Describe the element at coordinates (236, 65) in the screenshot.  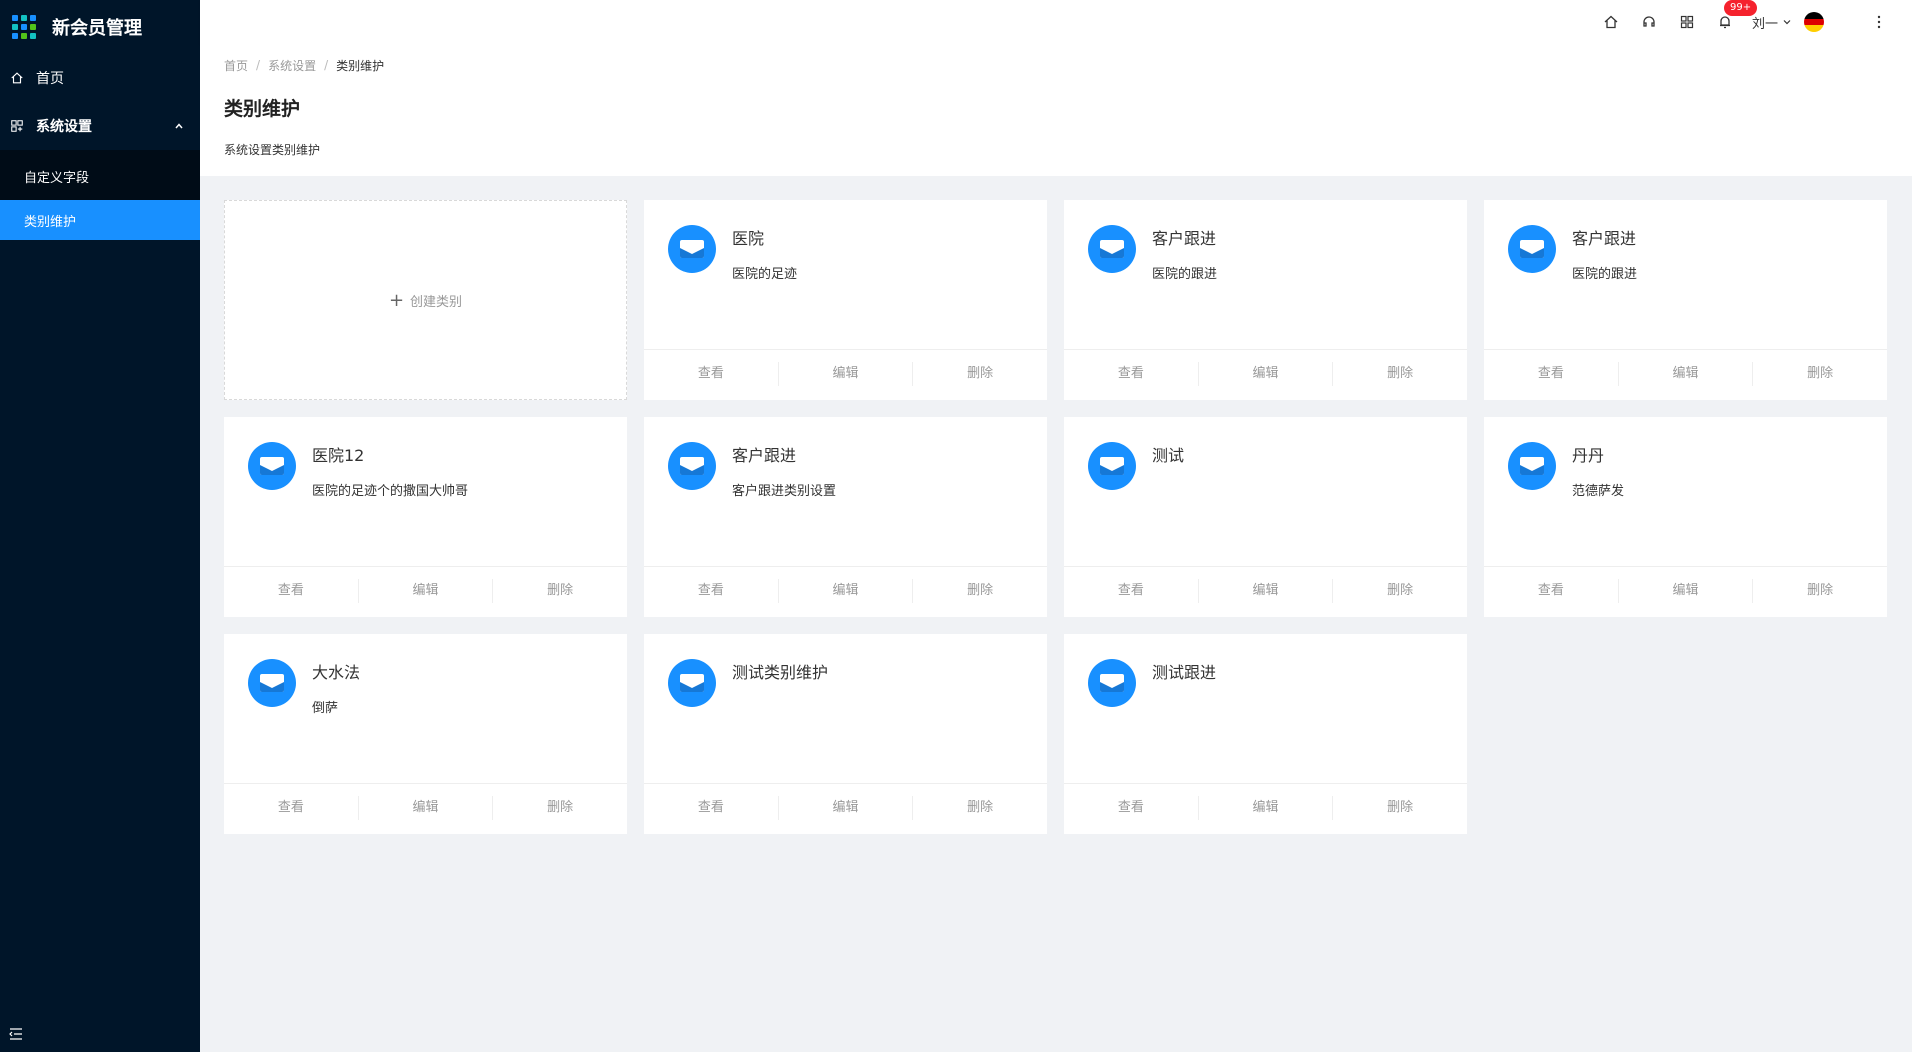
I see `breadcrumb-item: 首页` at that location.